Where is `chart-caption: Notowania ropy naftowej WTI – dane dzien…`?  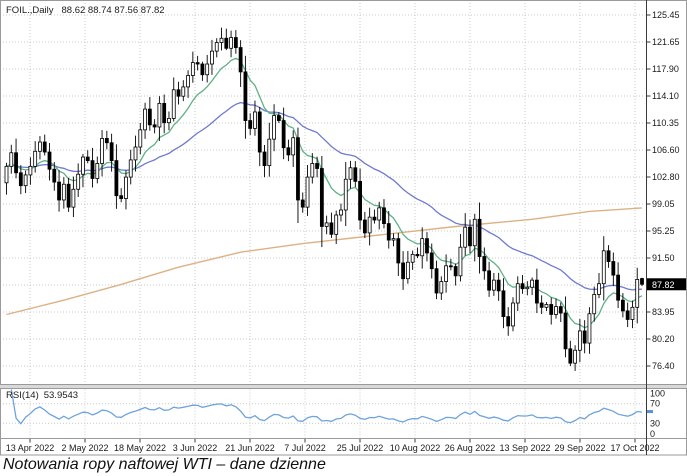
chart-caption: Notowania ropy naftowej WTI – dane dzien… is located at coordinates (164, 464).